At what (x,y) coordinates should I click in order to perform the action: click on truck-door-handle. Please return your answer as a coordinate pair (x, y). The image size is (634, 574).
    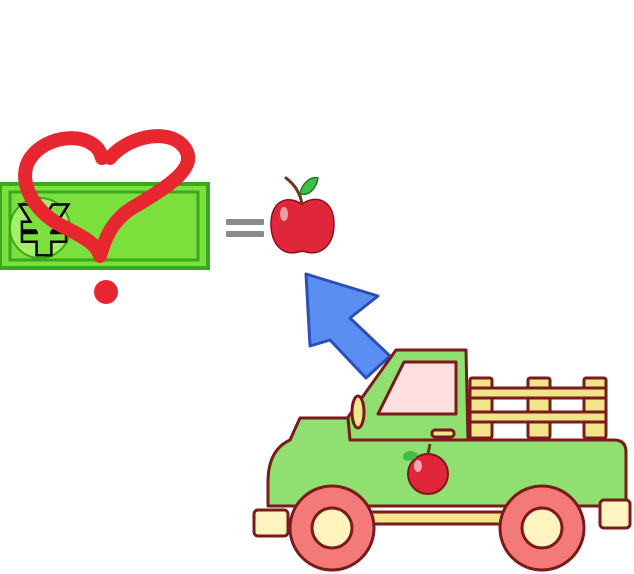
    Looking at the image, I should click on (443, 433).